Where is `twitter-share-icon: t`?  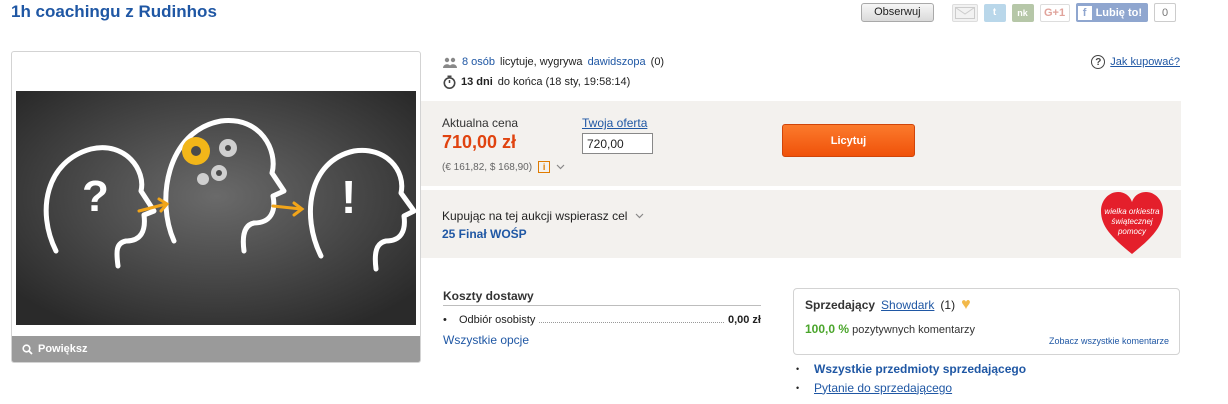 twitter-share-icon: t is located at coordinates (994, 12).